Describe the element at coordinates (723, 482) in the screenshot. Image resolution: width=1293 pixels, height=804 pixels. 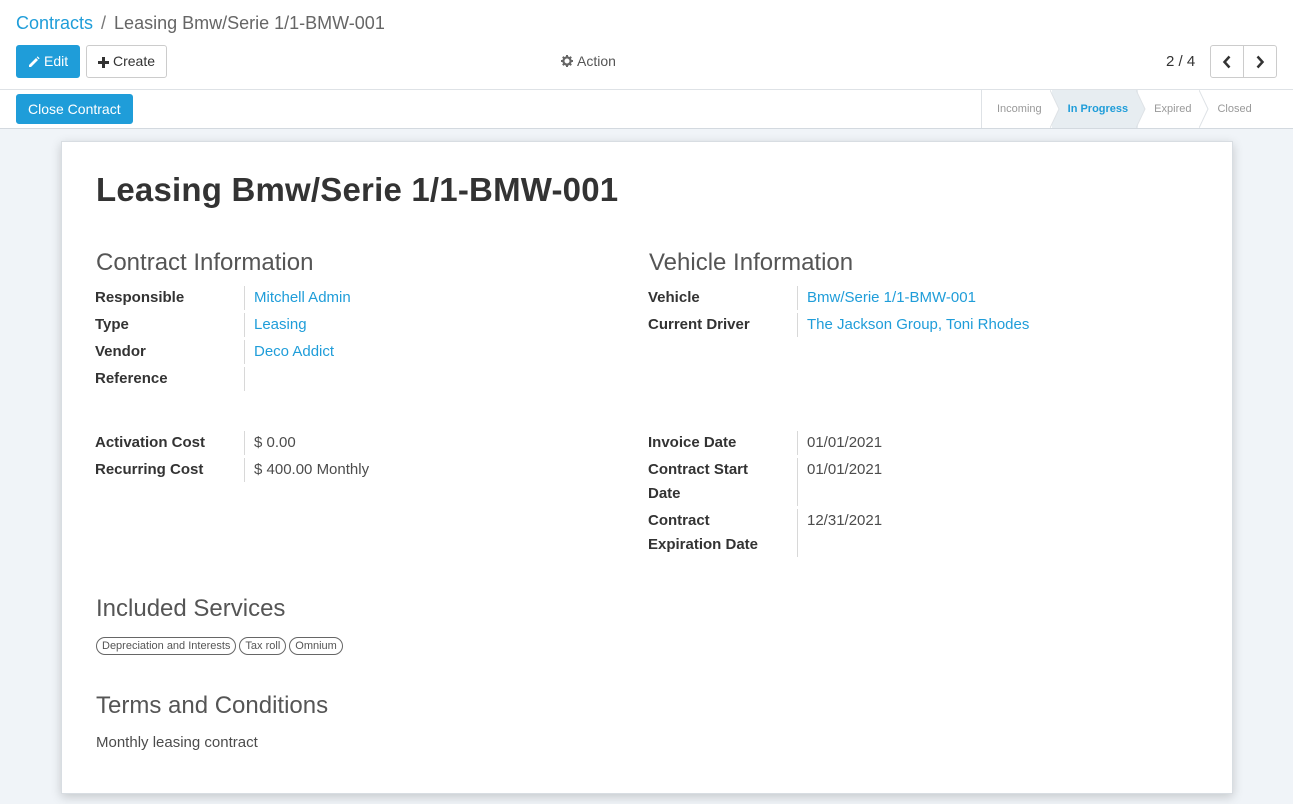
I see `contract-start-date-label: Contract Start Date` at that location.